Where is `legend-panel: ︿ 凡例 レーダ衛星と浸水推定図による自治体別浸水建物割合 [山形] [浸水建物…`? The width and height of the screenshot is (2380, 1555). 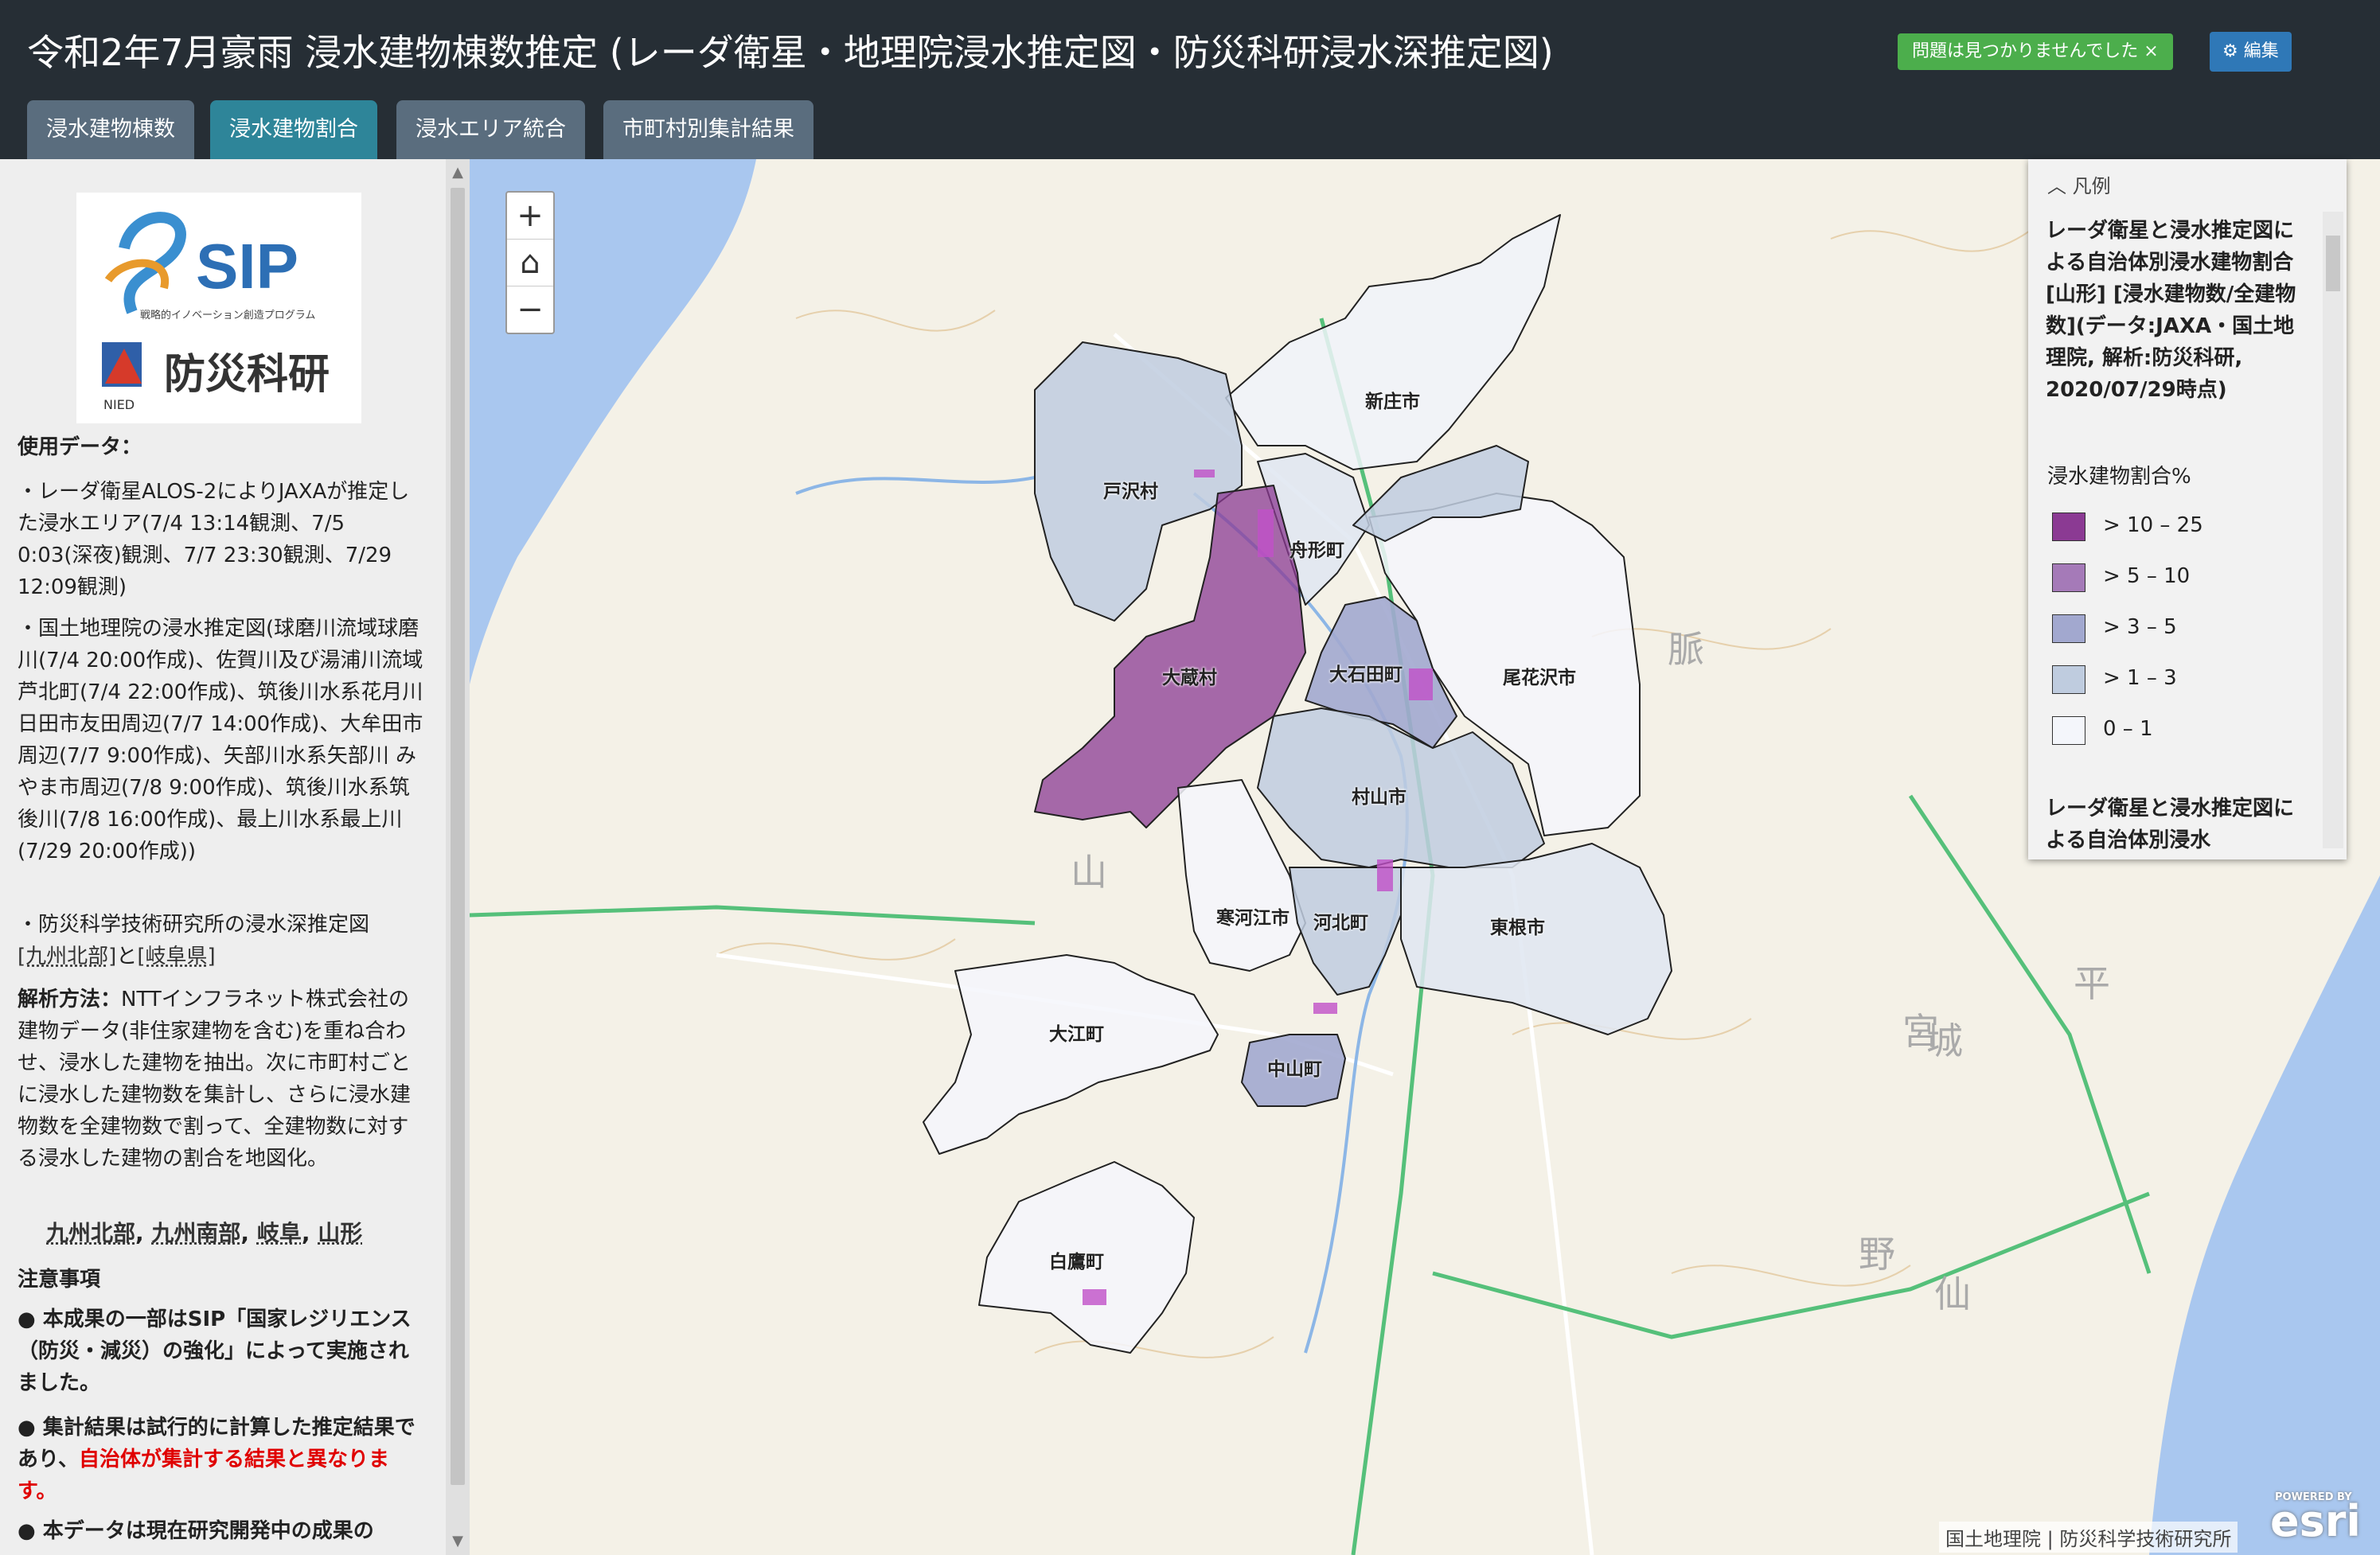 legend-panel: ︿ 凡例 レーダ衛星と浸水推定図による自治体別浸水建物割合 [山形] [浸水建物… is located at coordinates (2187, 509).